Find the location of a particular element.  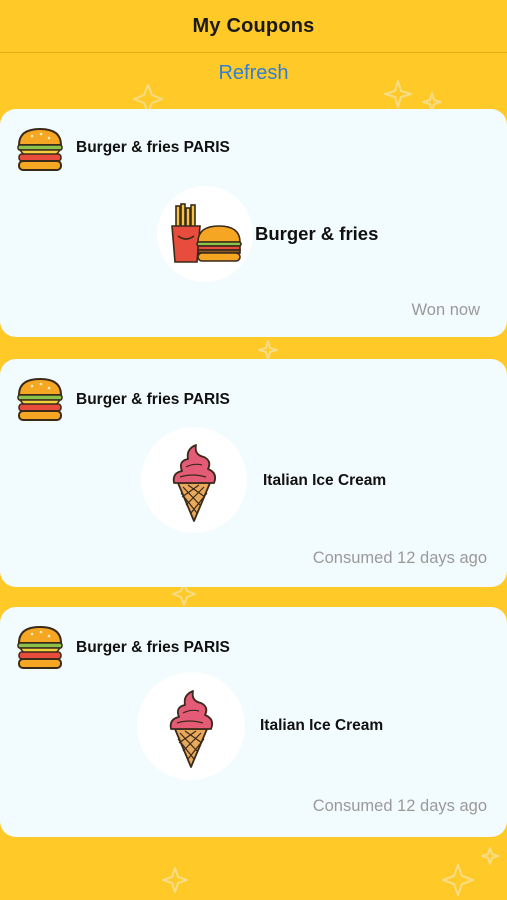

header-bar: My Coupons is located at coordinates (253, 26).